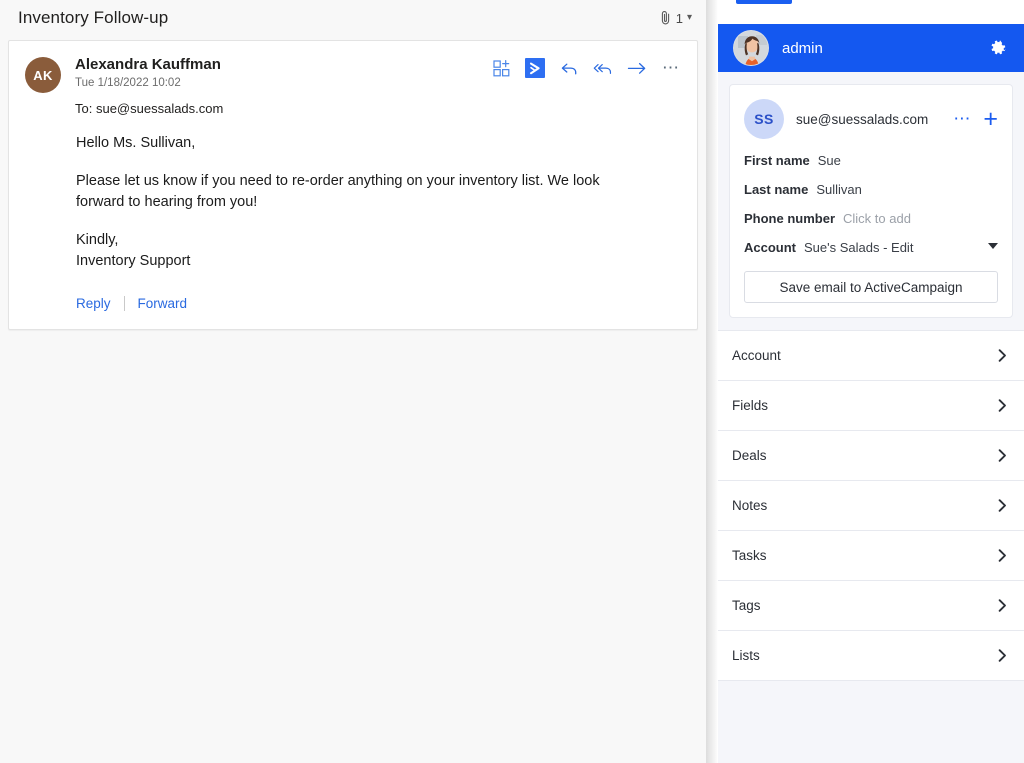 The width and height of the screenshot is (1024, 763). I want to click on plus-icon: +, so click(990, 119).